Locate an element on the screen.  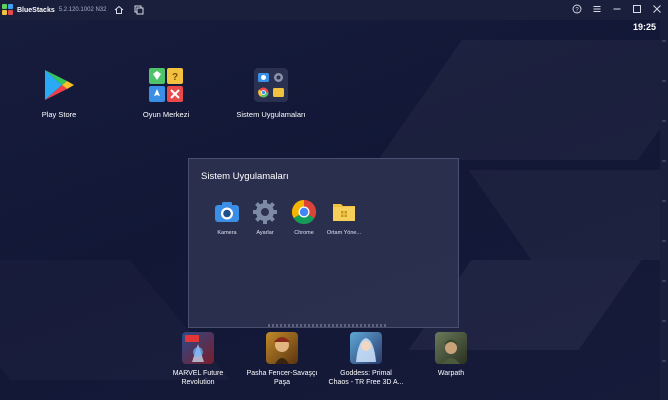
warpath-game-icon is located at coordinates (451, 348).